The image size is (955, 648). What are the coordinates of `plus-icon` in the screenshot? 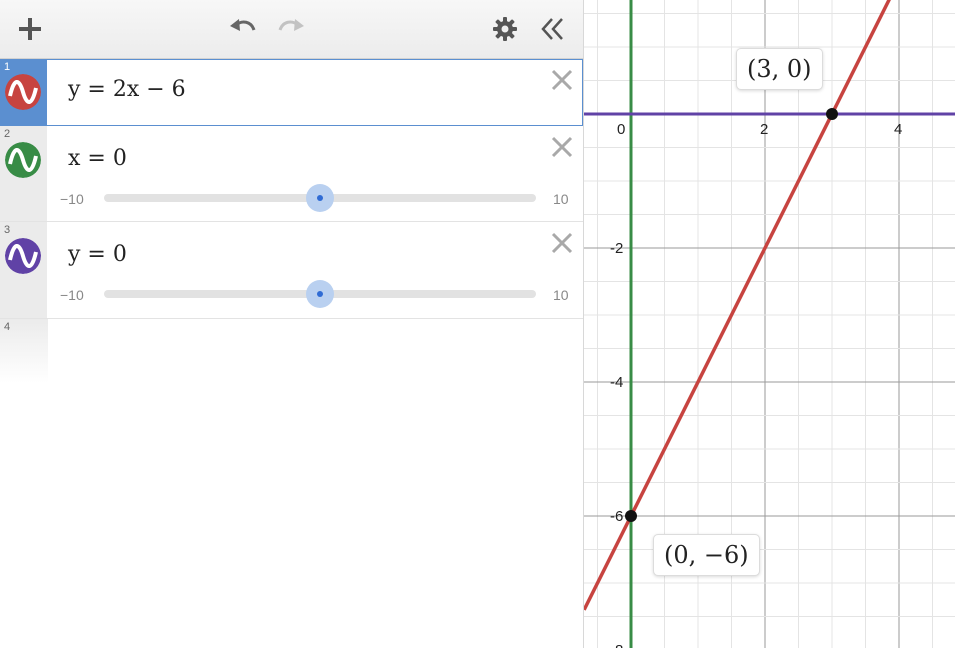 It's located at (30, 29).